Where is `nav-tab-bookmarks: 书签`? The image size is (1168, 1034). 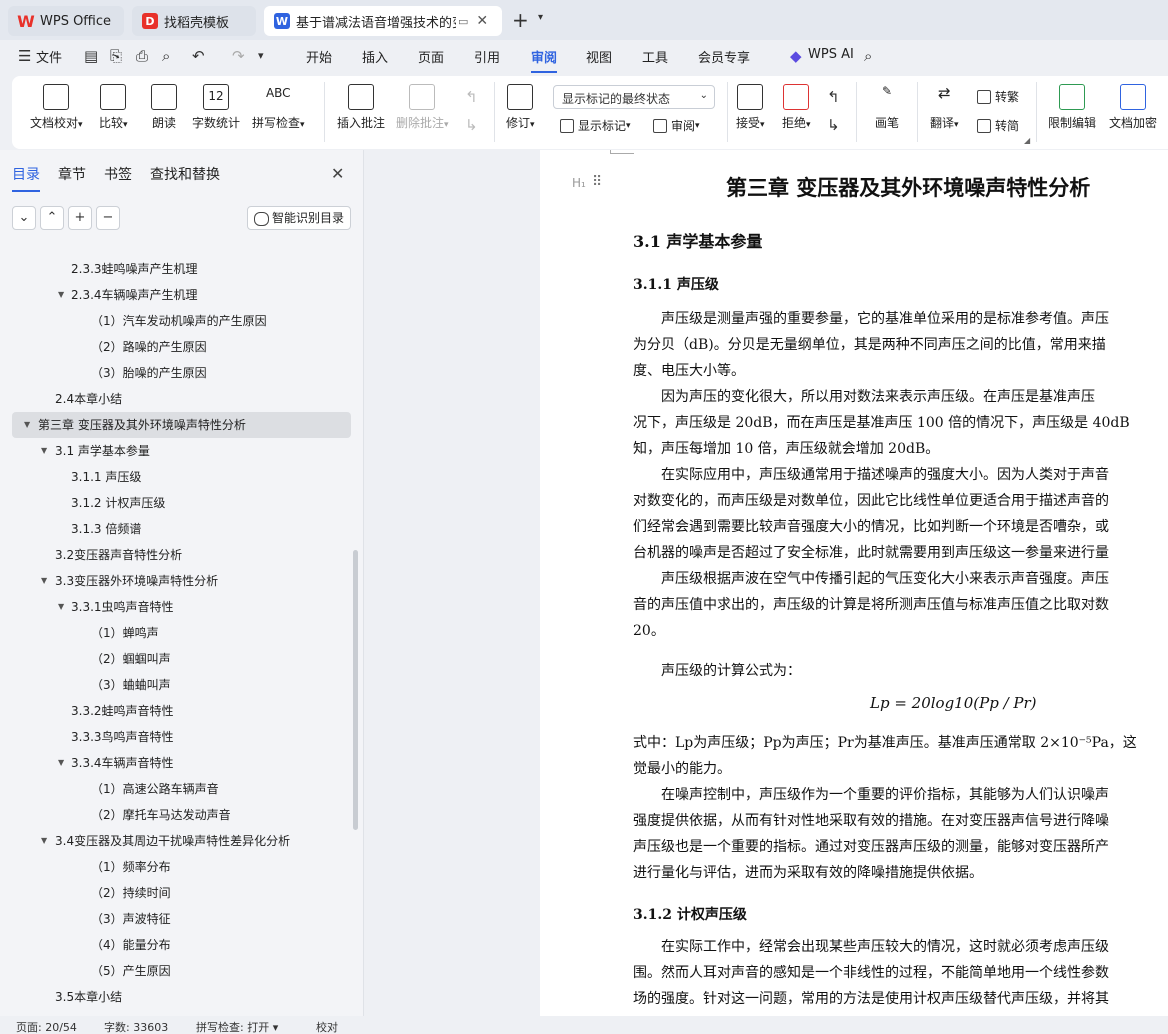
nav-tab-bookmarks: 书签 is located at coordinates (118, 174).